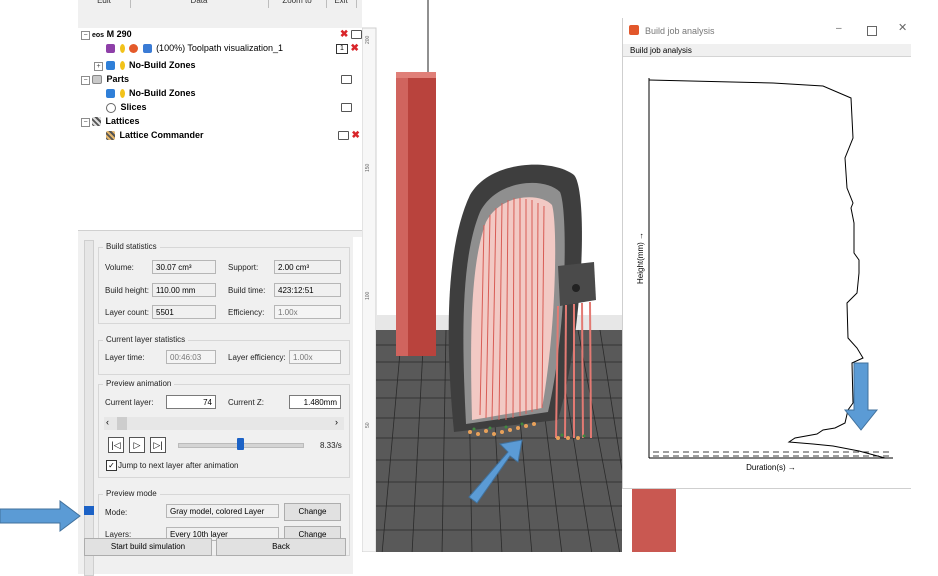 Image resolution: width=938 pixels, height=576 pixels. What do you see at coordinates (281, 547) in the screenshot?
I see `back-button: Back` at bounding box center [281, 547].